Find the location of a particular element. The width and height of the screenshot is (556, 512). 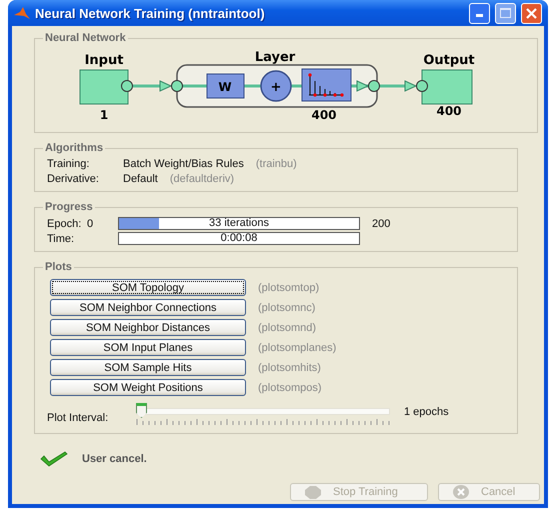

field-label: Derivative: is located at coordinates (73, 179).